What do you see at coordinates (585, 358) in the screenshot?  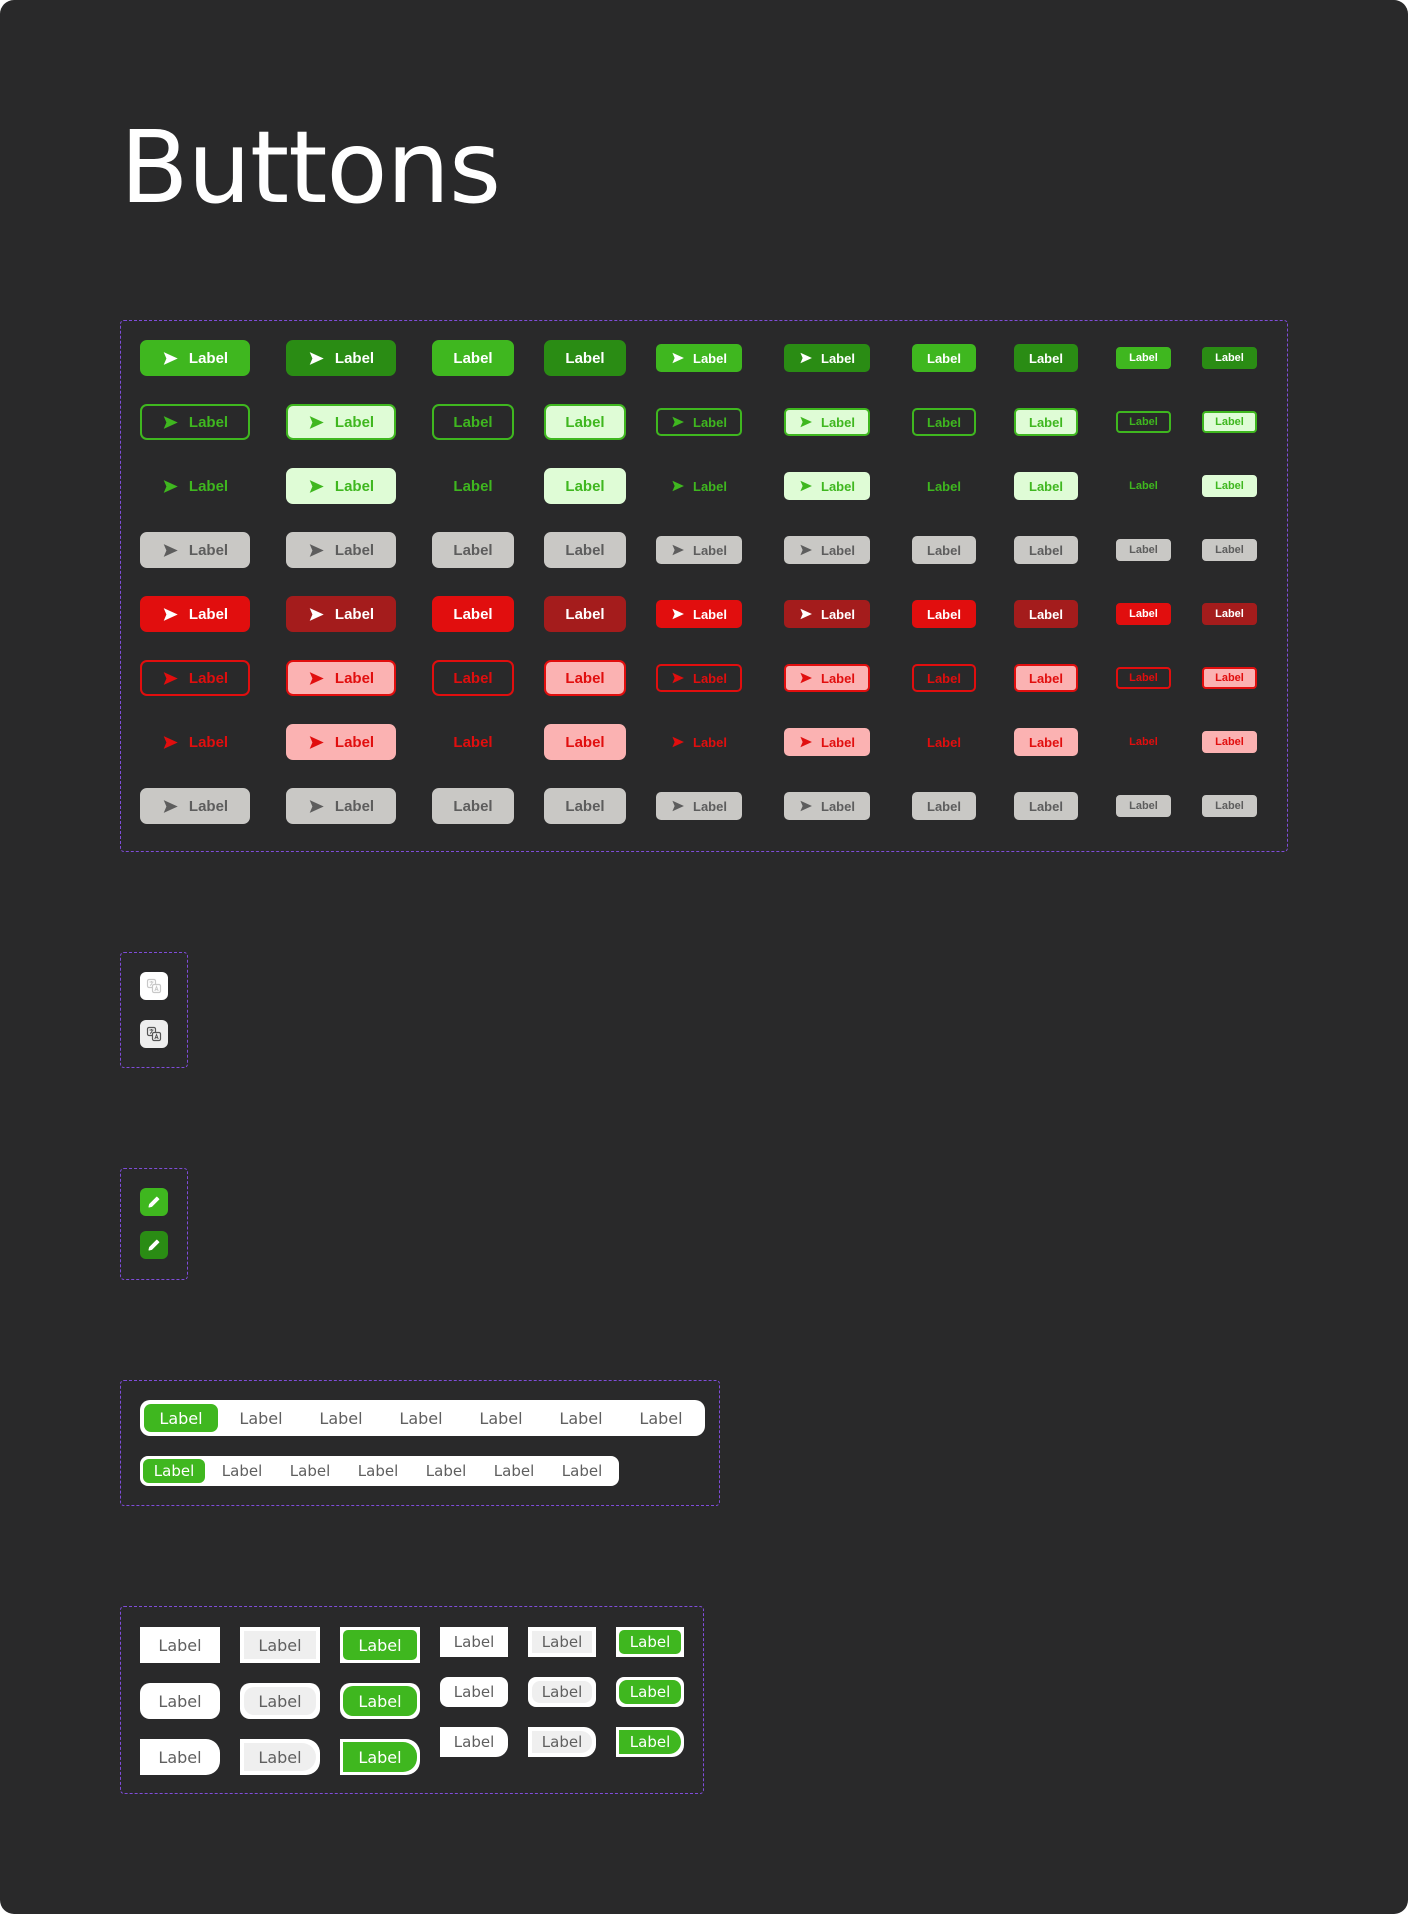 I see `green-filled-button-large-text-dark: Label` at bounding box center [585, 358].